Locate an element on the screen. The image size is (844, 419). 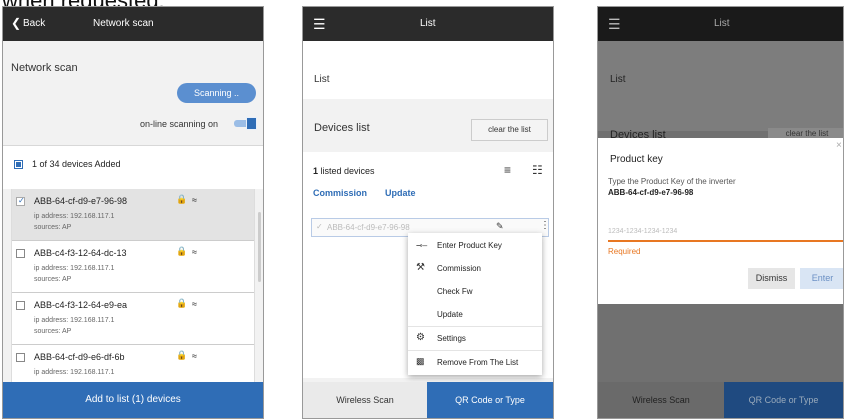
menu-label: Update is located at coordinates (450, 314).